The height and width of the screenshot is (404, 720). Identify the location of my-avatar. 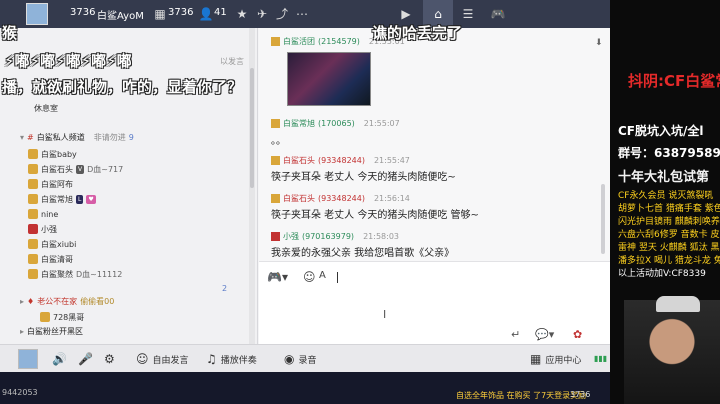
(28, 359).